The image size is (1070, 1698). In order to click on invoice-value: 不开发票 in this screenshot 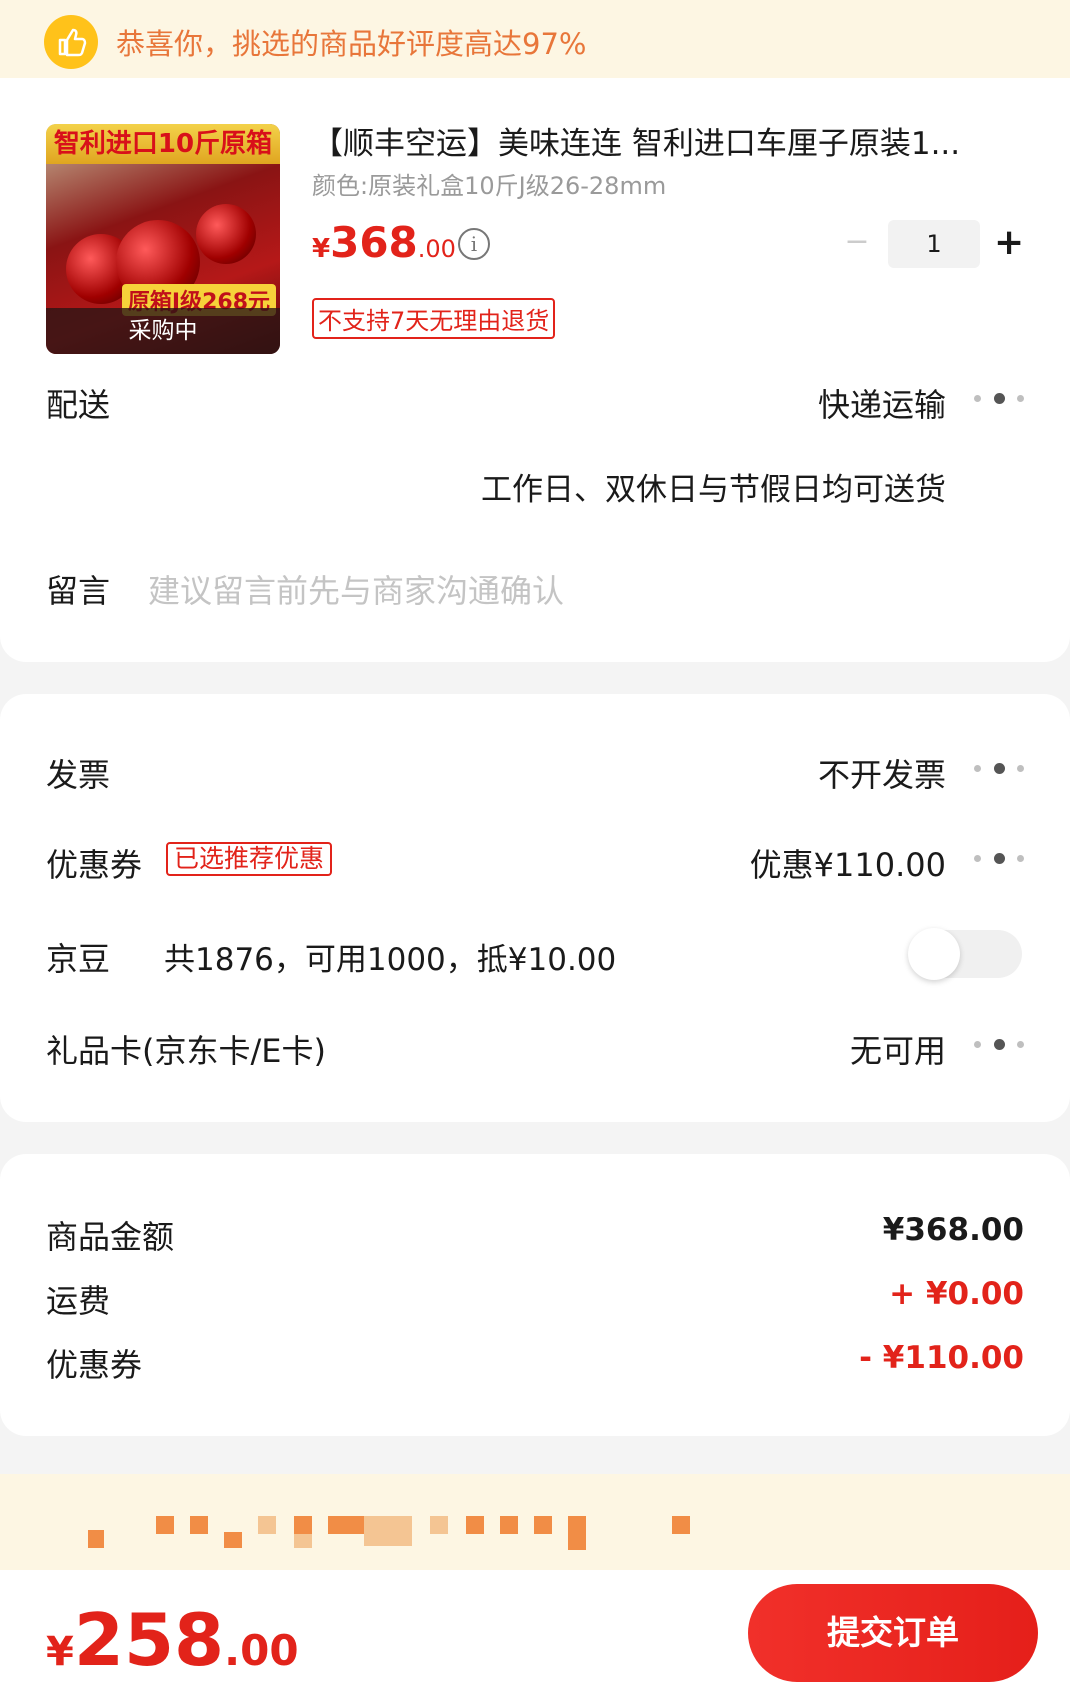, I will do `click(882, 773)`.